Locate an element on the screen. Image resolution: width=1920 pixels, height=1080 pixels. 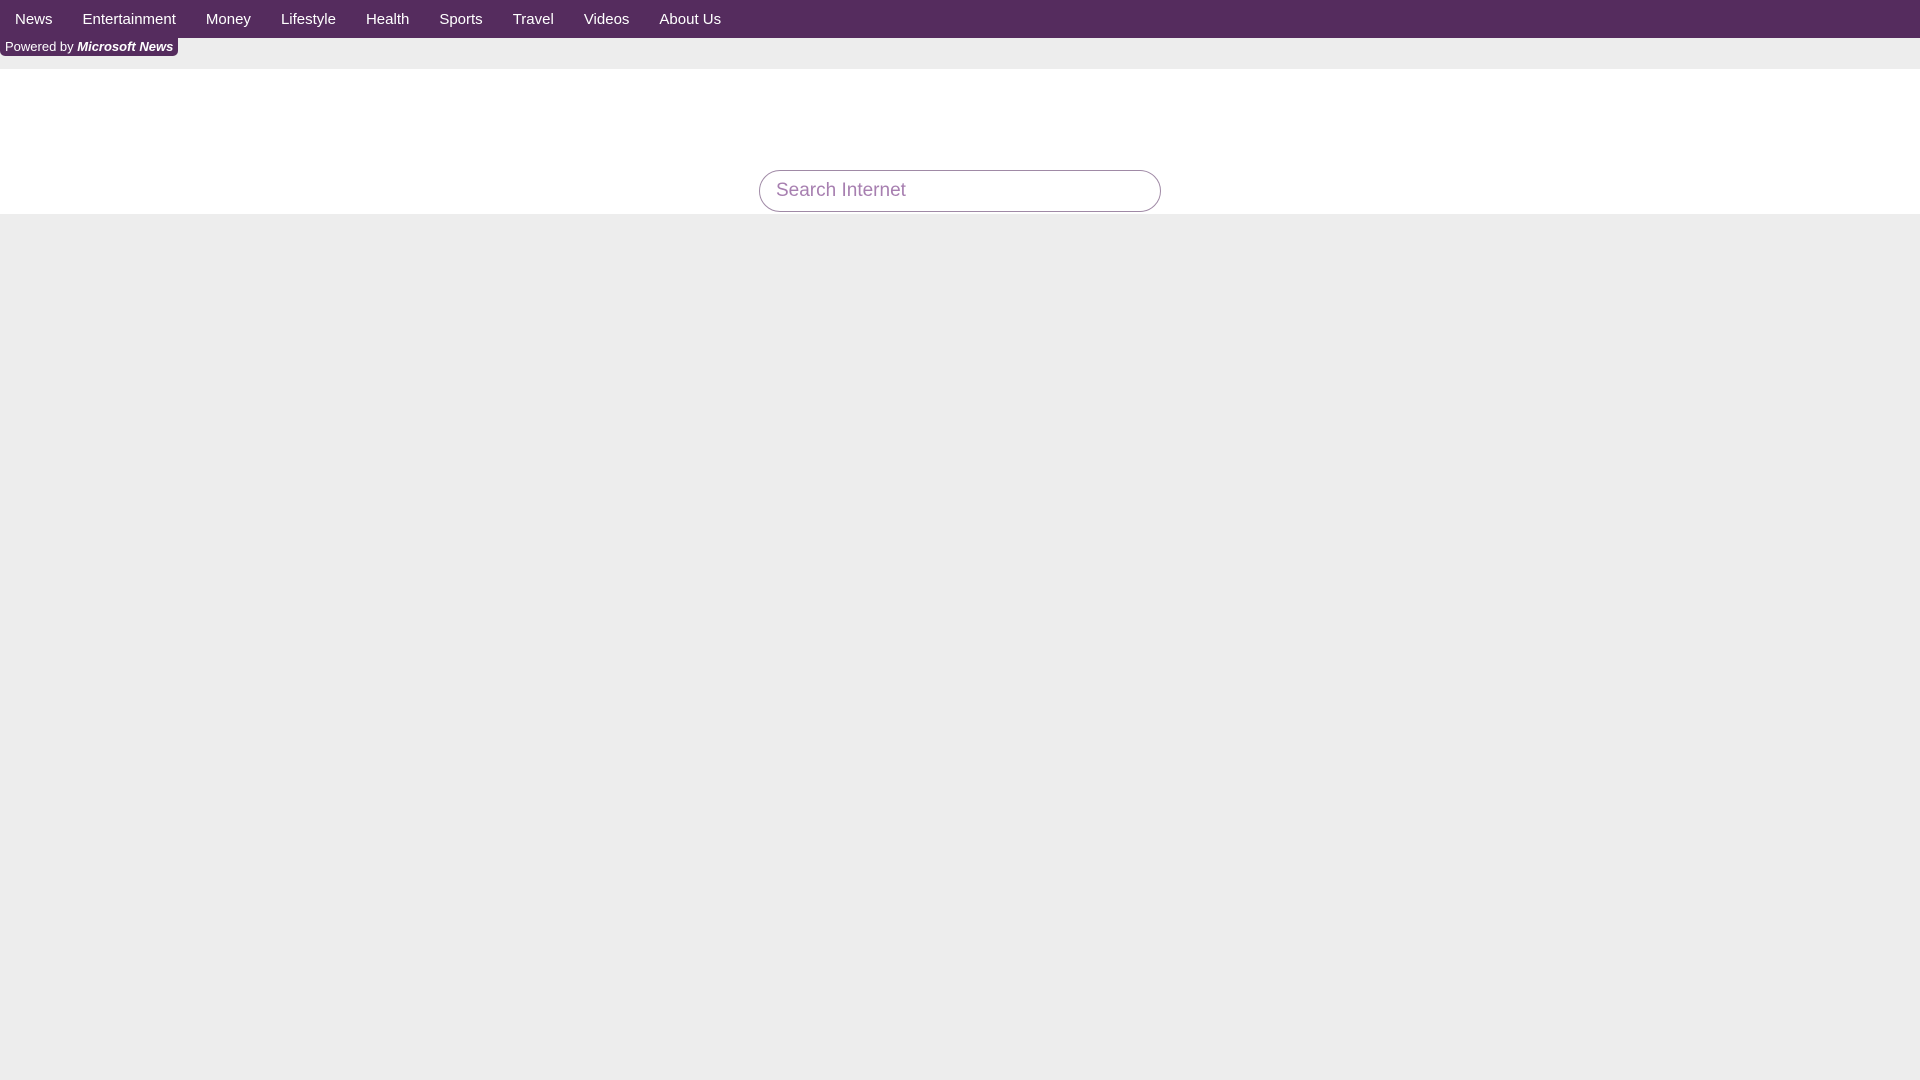
nav-item-entertainment: Entertainment is located at coordinates (129, 19).